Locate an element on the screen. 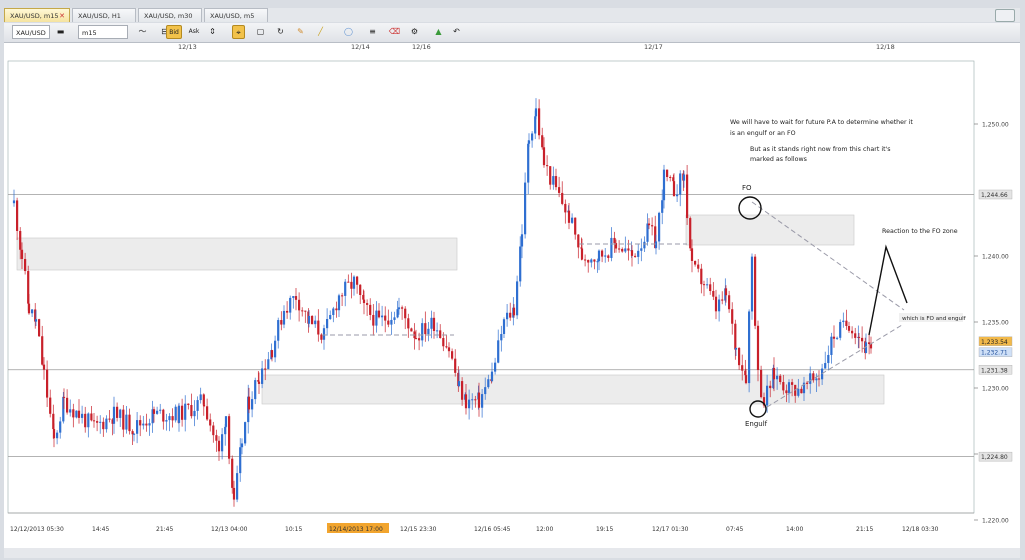 The height and width of the screenshot is (560, 1025). y-tick-label: 1,250.00 is located at coordinates (995, 125).